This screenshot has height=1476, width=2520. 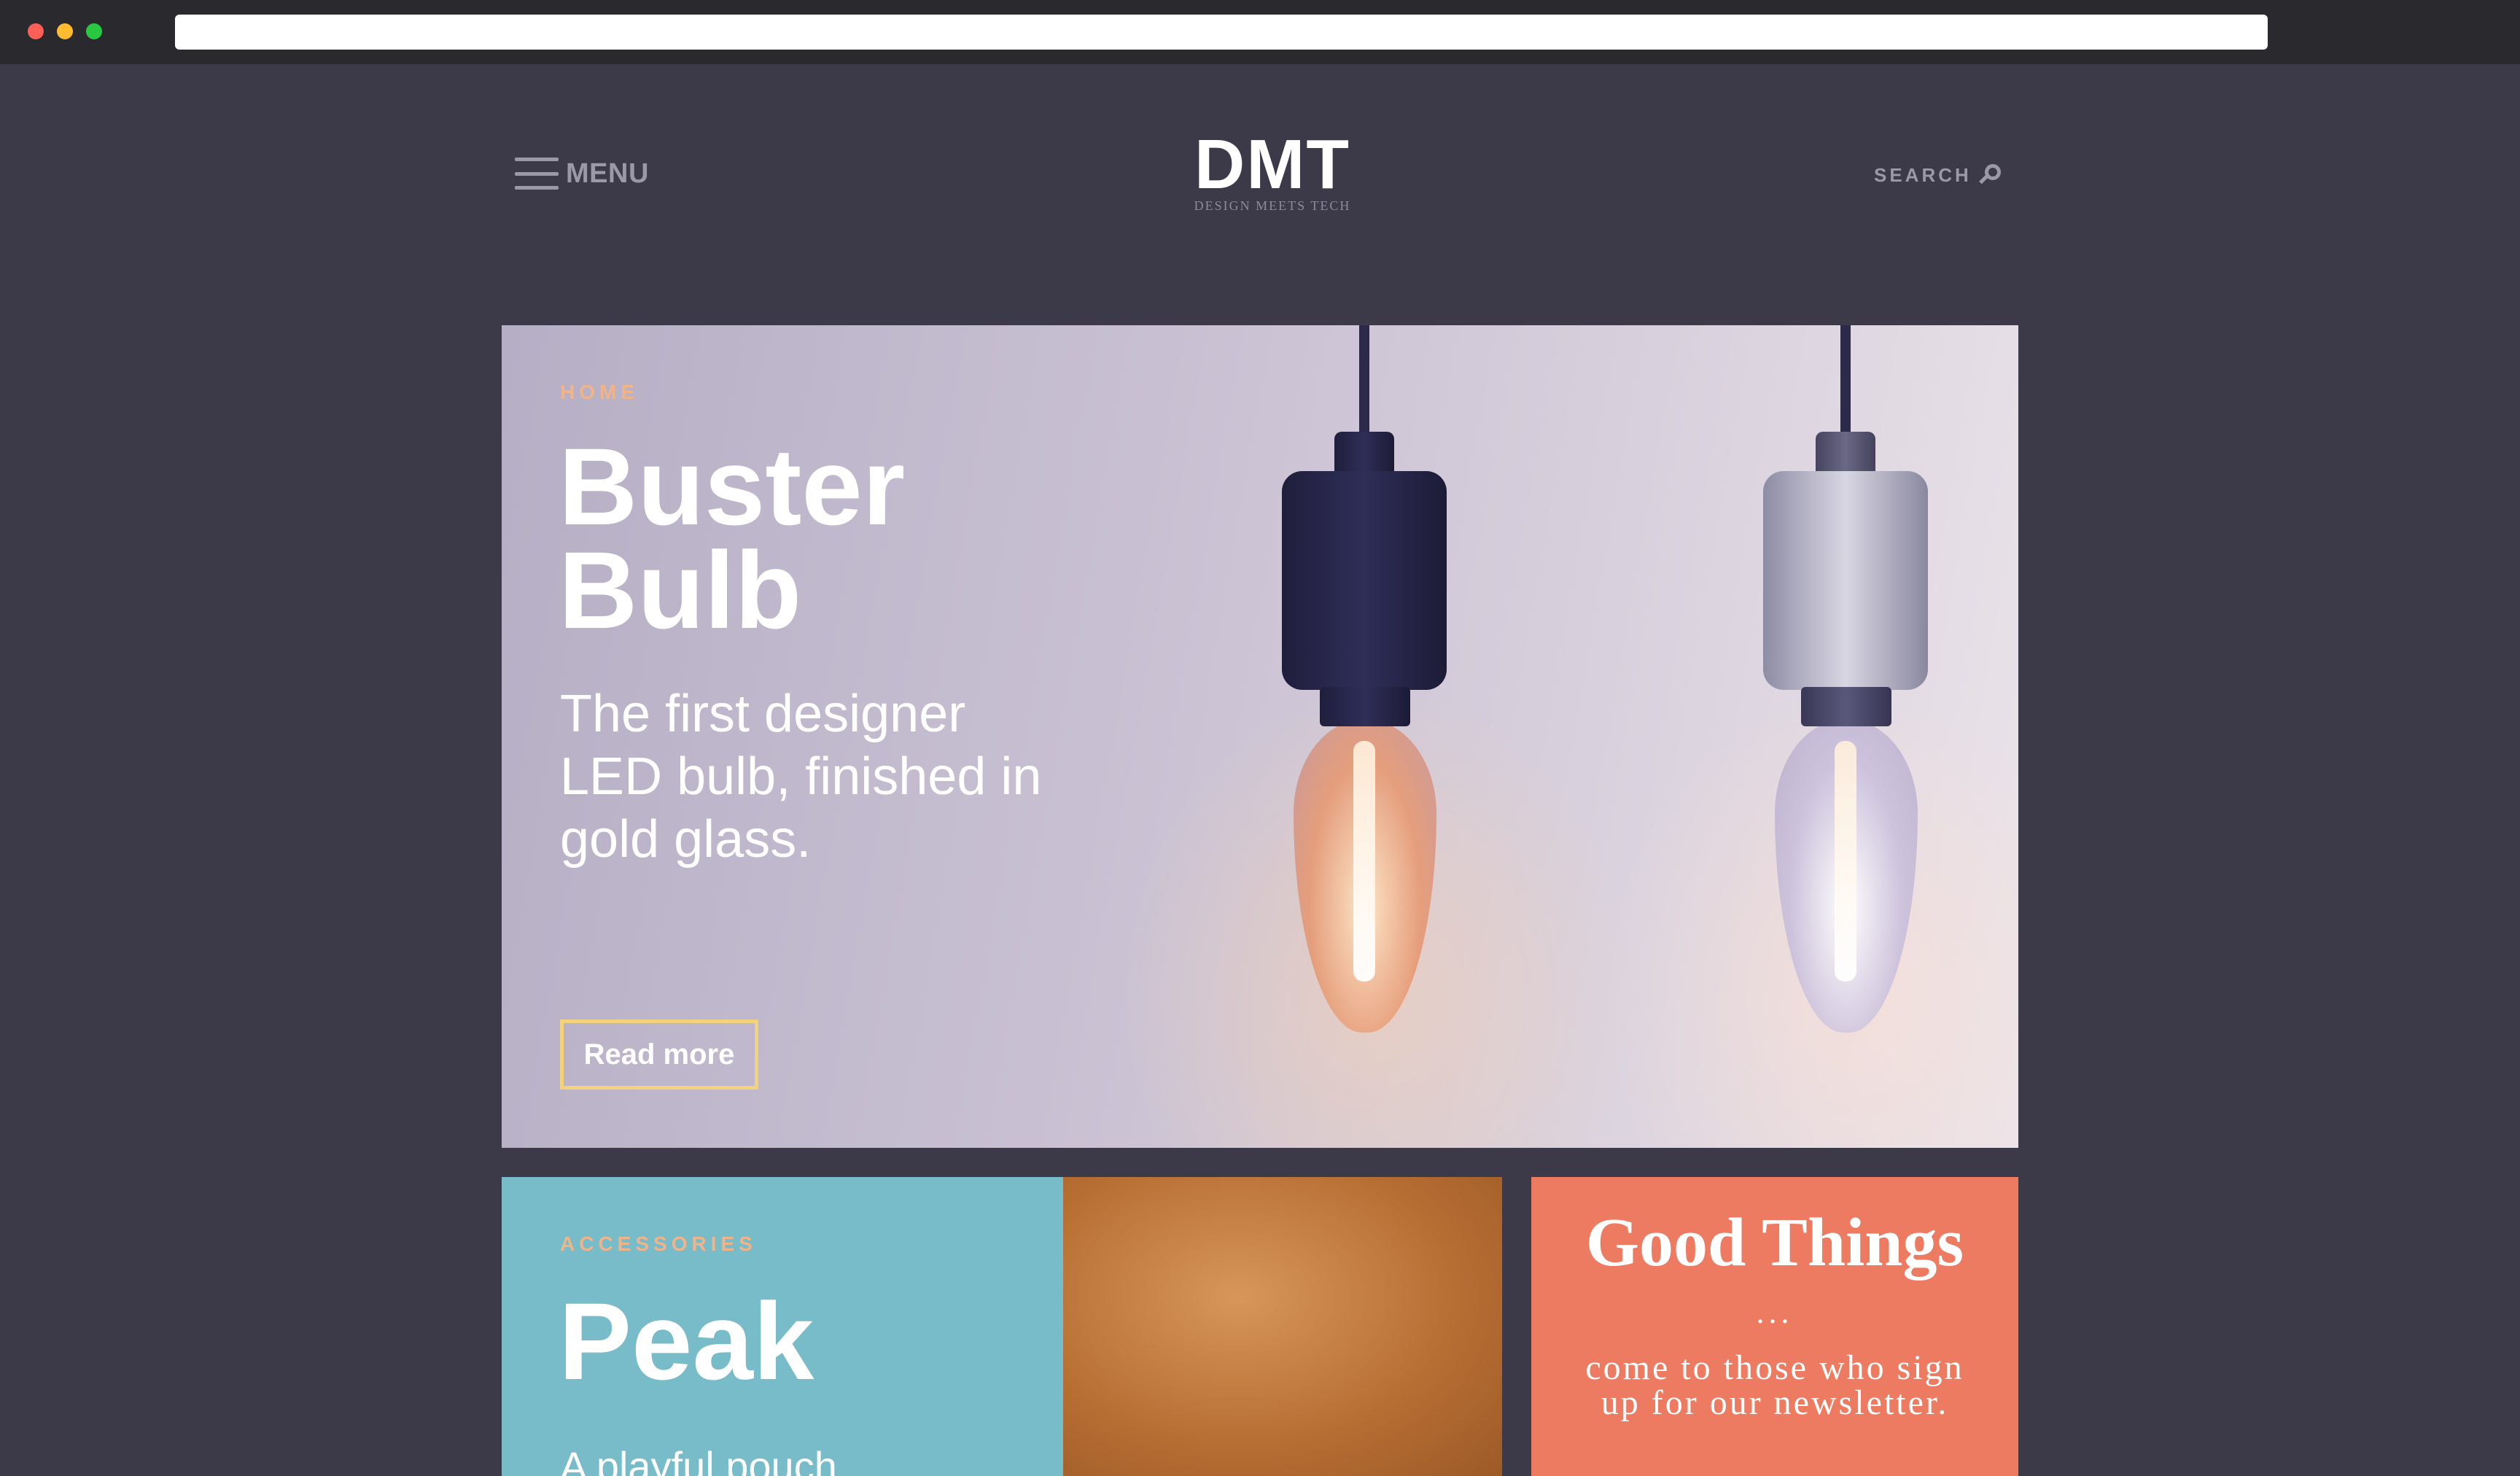 I want to click on site-logo: DMT DESIGN MEETS TECH, so click(x=1272, y=172).